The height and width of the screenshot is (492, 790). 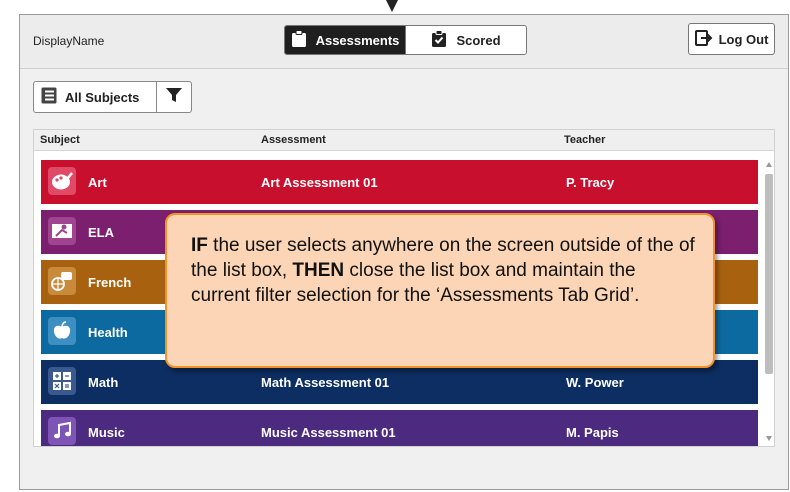 I want to click on row-subject: Health, so click(x=108, y=332).